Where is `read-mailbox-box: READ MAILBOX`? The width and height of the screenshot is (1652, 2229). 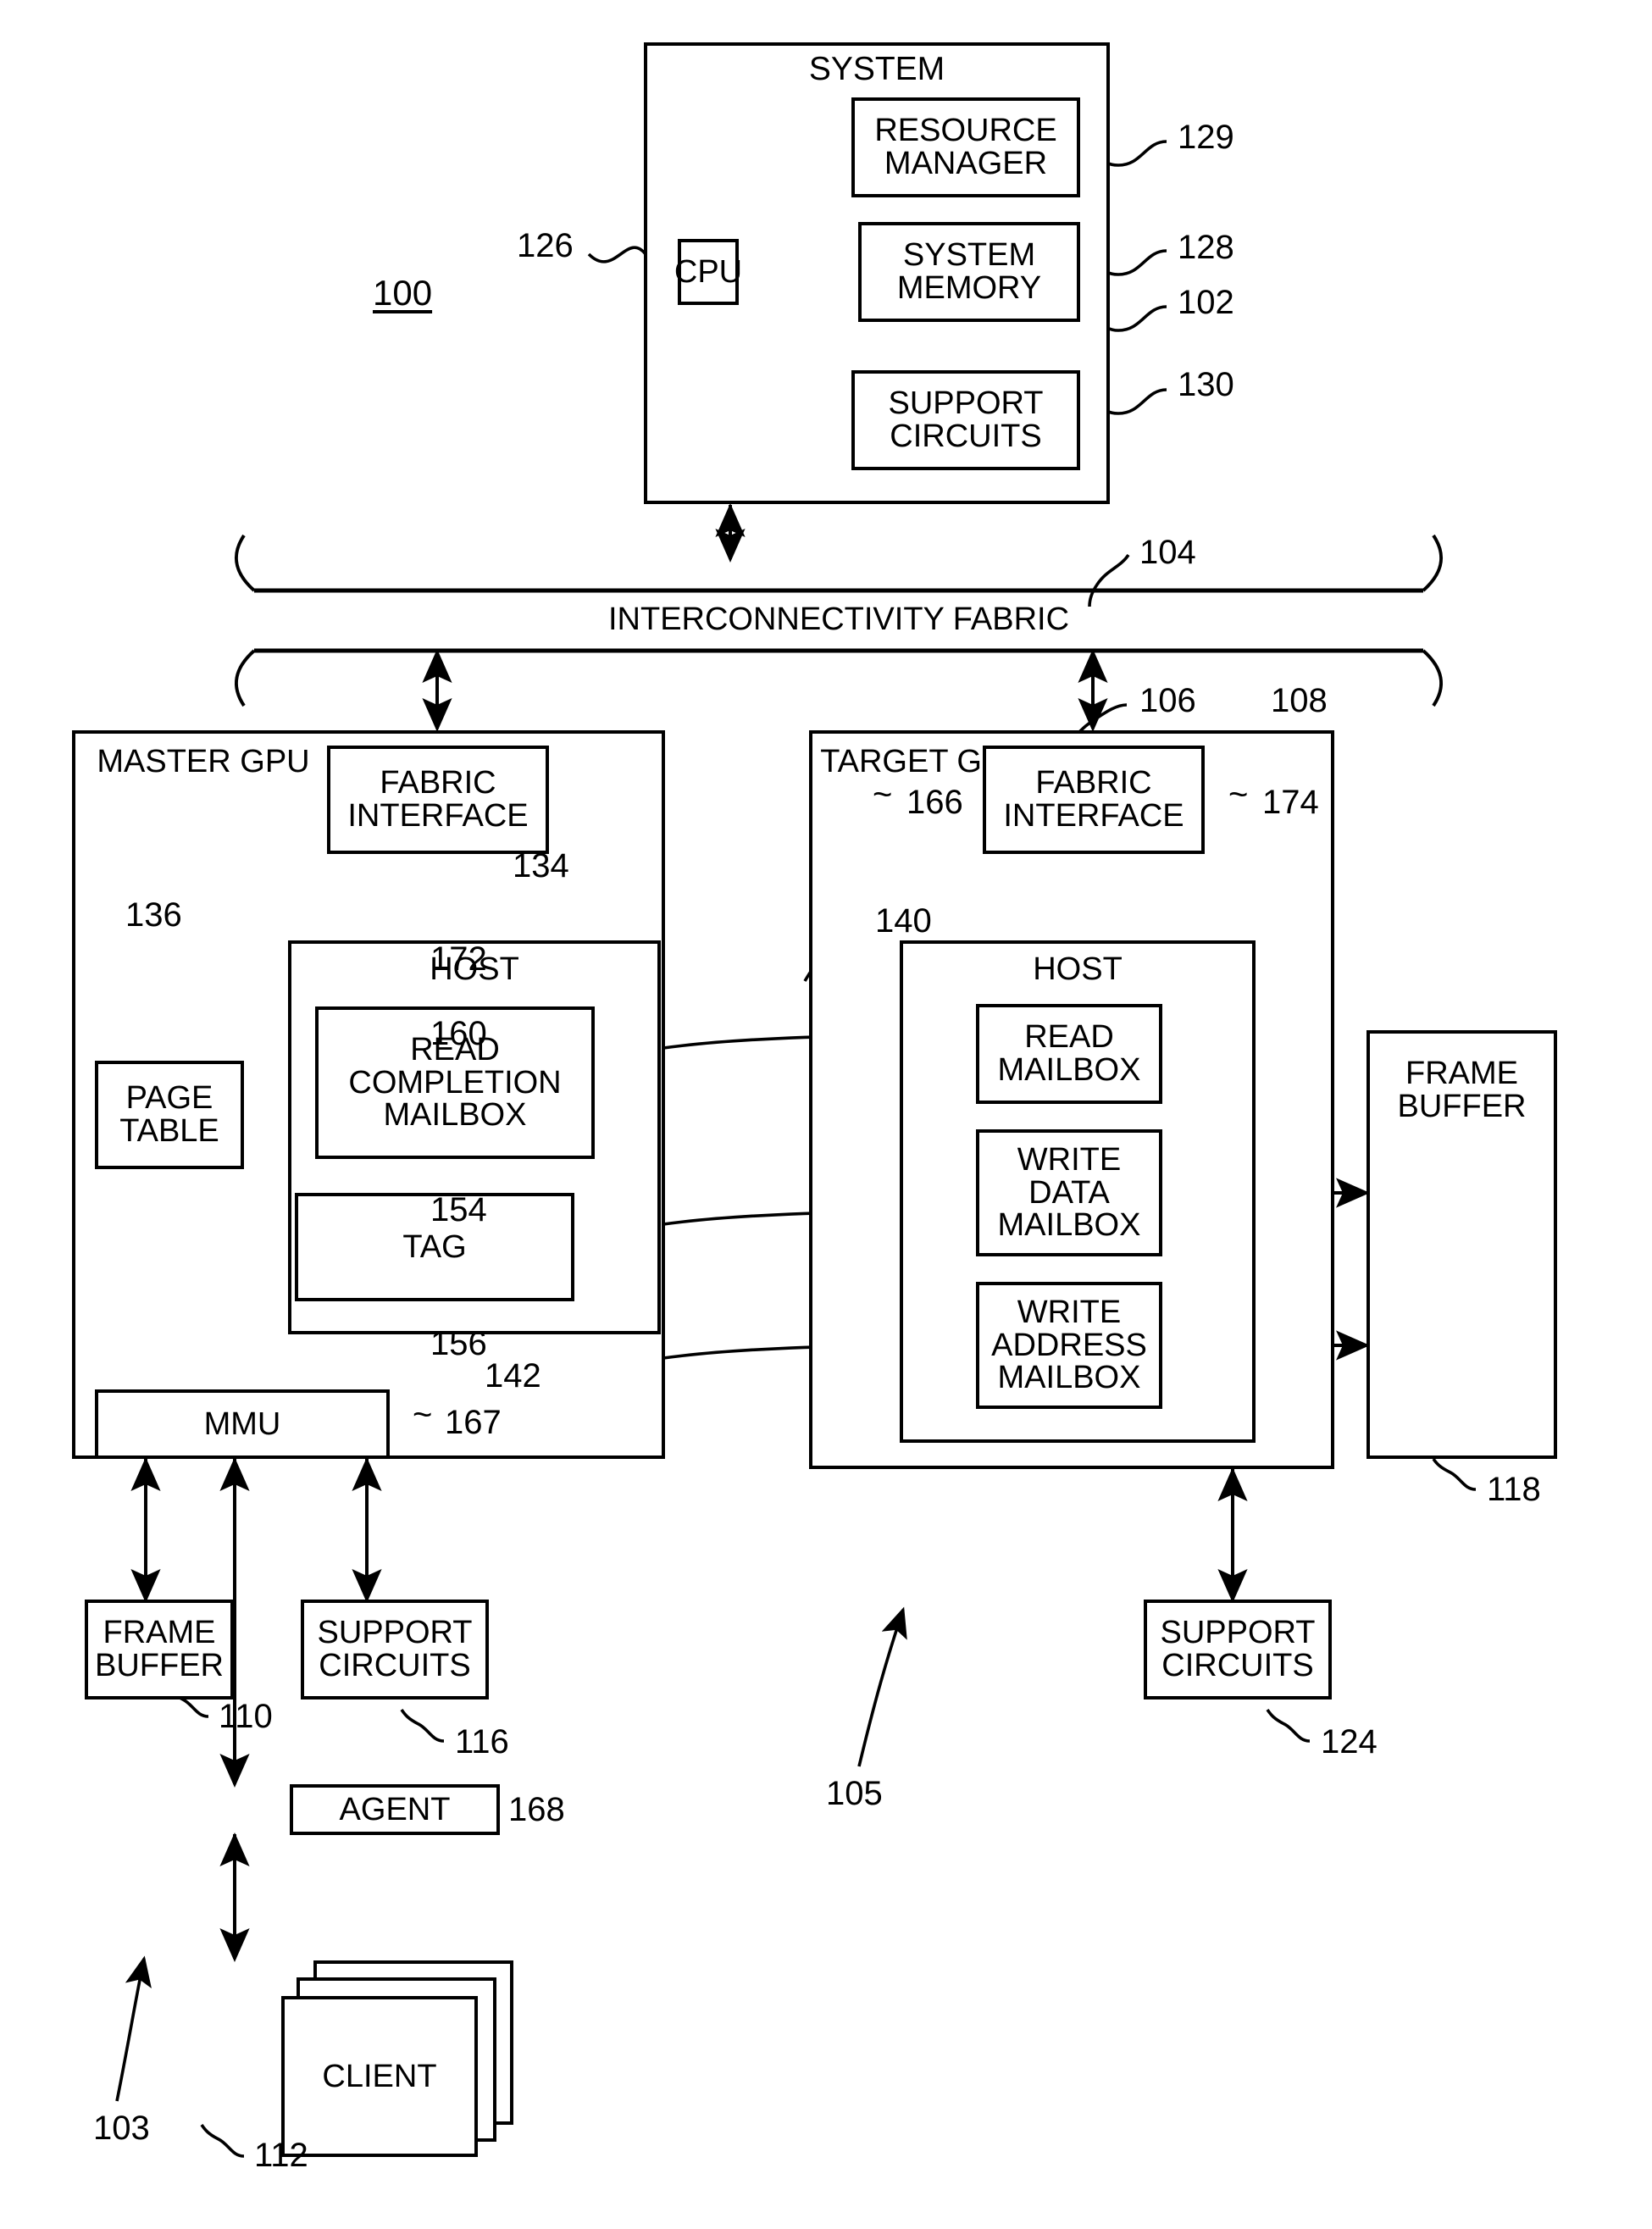
read-mailbox-box: READ MAILBOX is located at coordinates (1069, 1054).